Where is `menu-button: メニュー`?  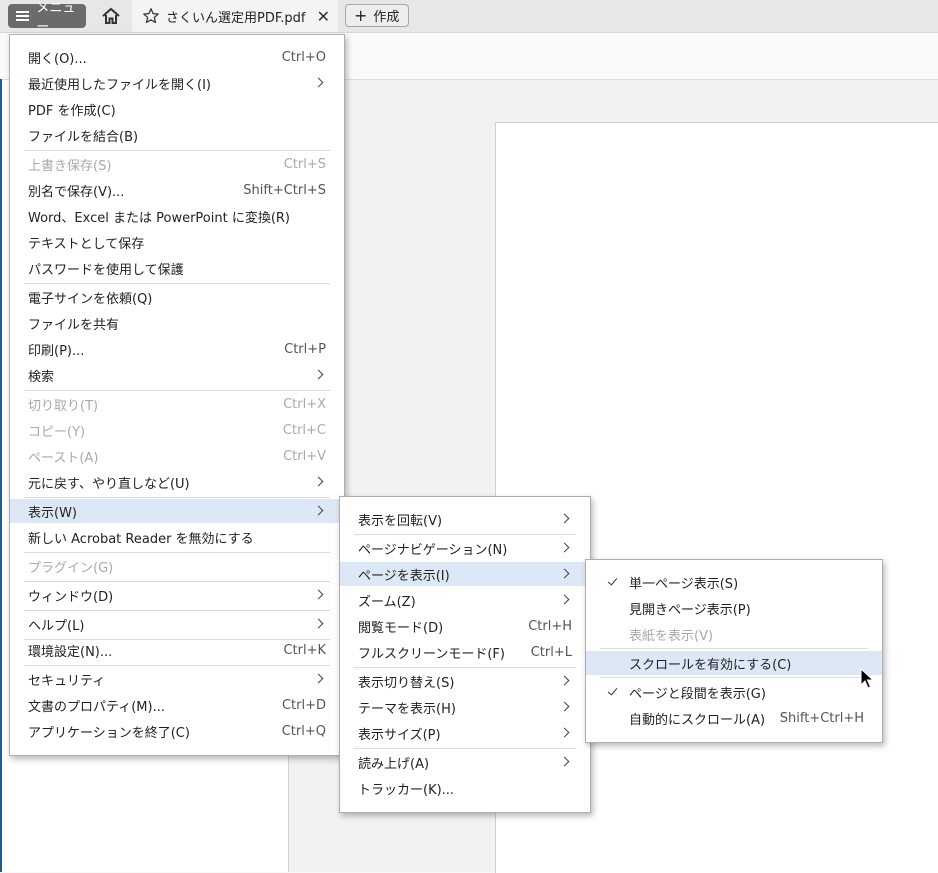 menu-button: メニュー is located at coordinates (47, 18).